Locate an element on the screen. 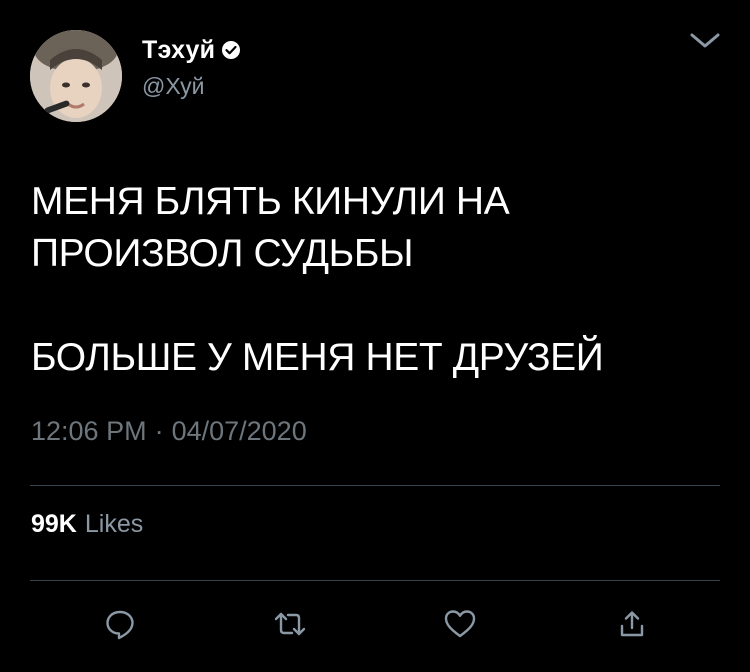  like-button is located at coordinates (460, 624).